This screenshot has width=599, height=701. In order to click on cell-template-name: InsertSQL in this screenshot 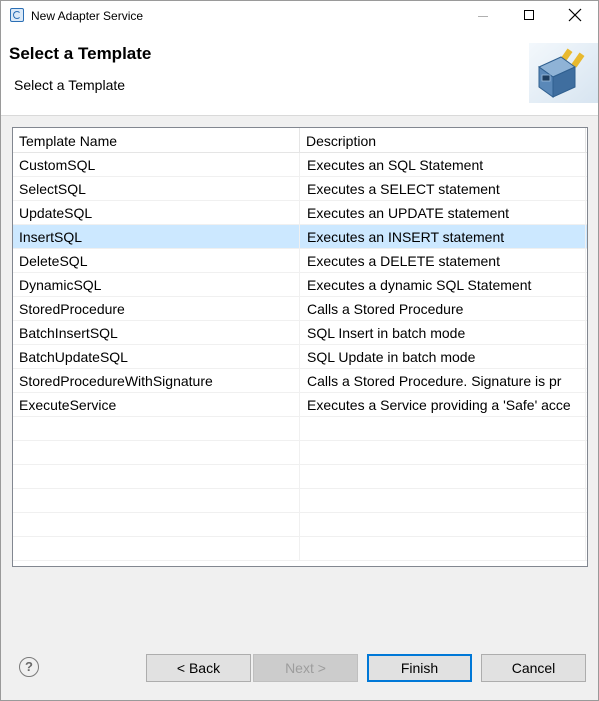, I will do `click(156, 236)`.